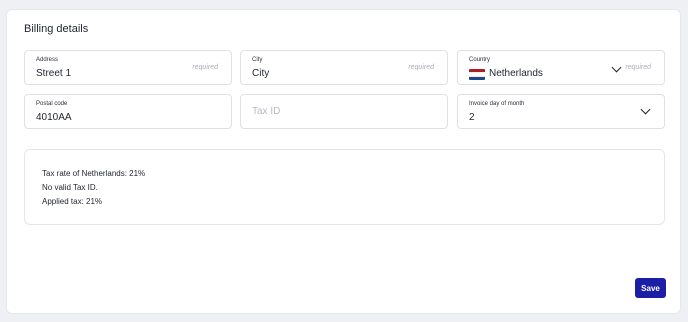 Image resolution: width=688 pixels, height=322 pixels. I want to click on tax-id-input: Tax ID, so click(344, 111).